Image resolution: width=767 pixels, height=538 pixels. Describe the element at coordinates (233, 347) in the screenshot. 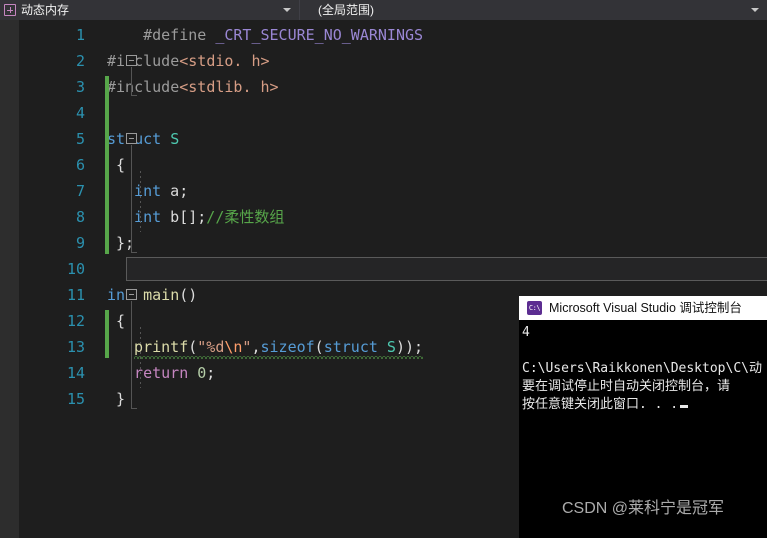

I see `code-token: \n` at that location.